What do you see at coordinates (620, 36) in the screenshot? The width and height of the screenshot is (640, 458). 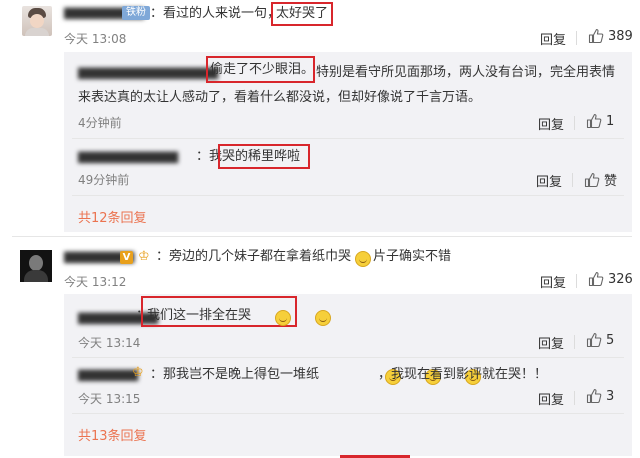 I see `like-count: 389` at bounding box center [620, 36].